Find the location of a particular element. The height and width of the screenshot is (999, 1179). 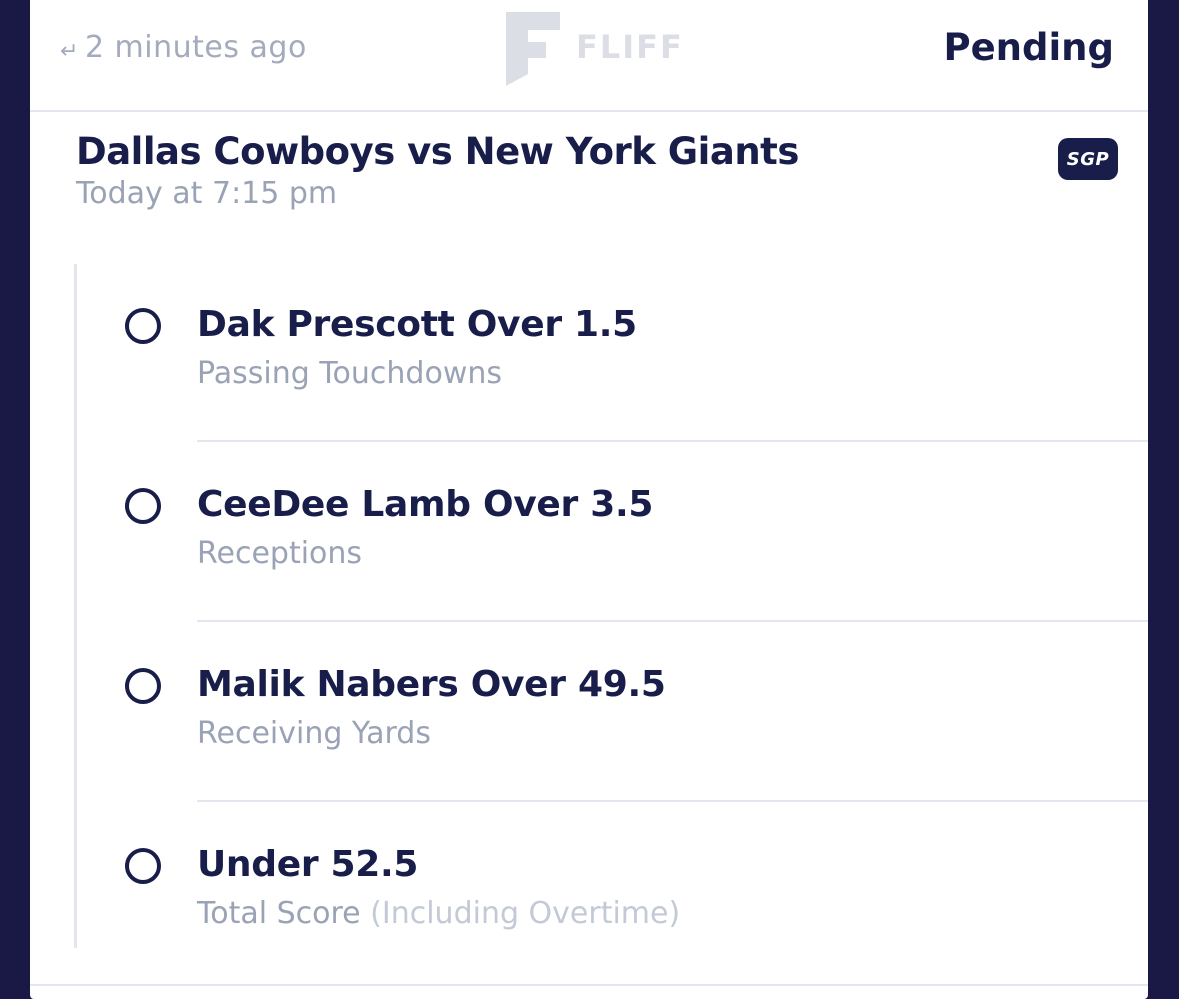

game-time: Today at 7:15 pm is located at coordinates (207, 193).